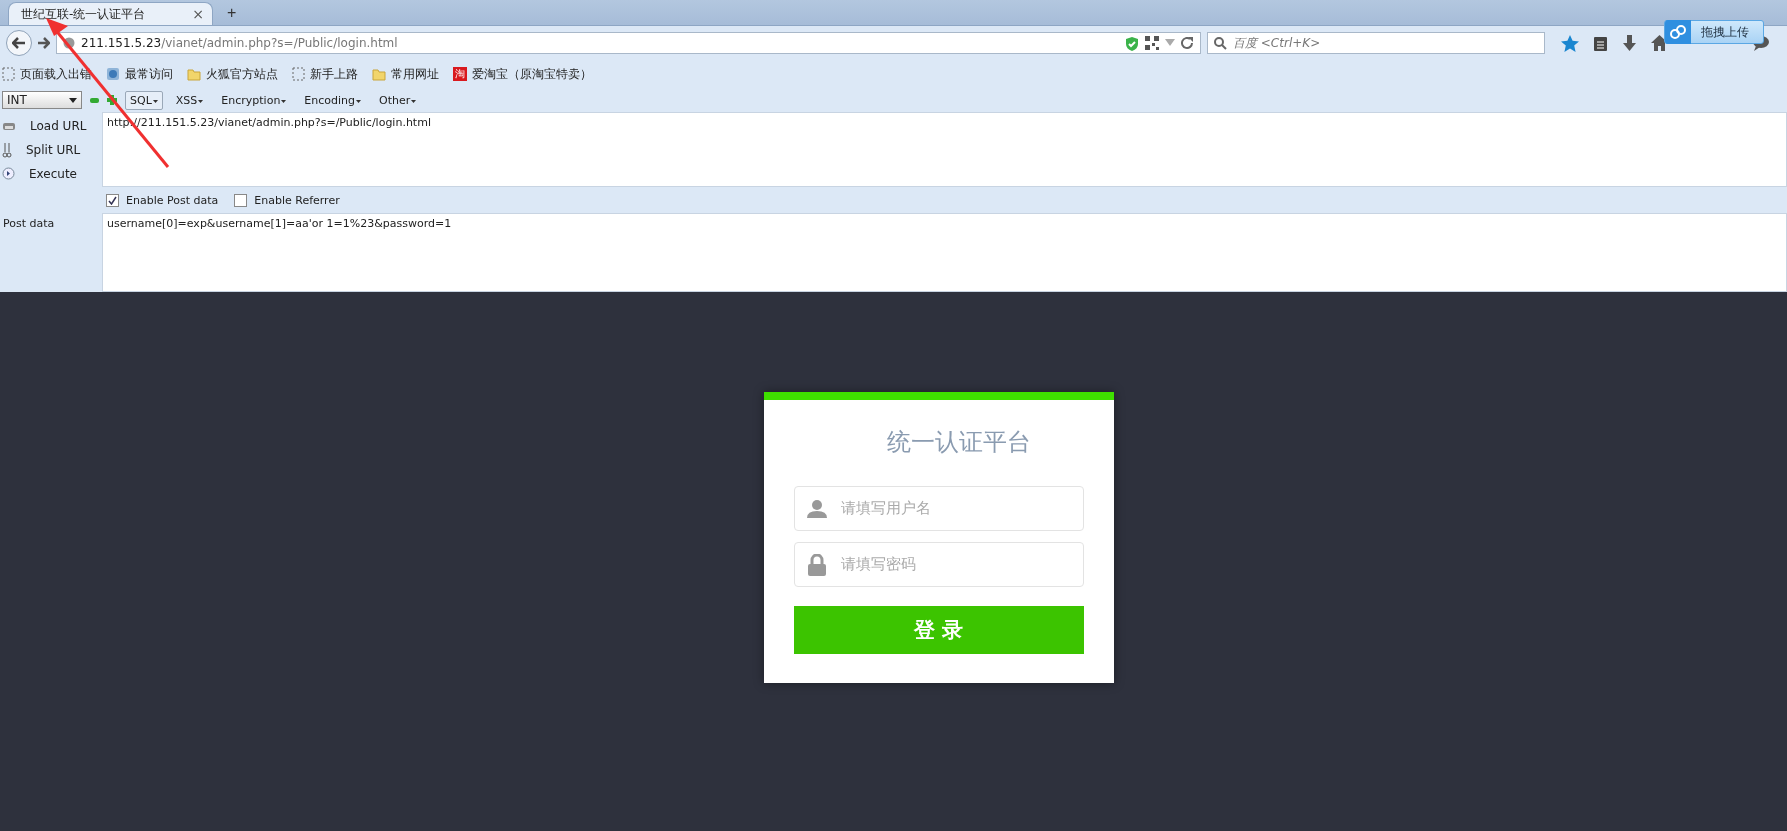 The height and width of the screenshot is (831, 1787). Describe the element at coordinates (333, 100) in the screenshot. I see `toolbar-menu: Encoding` at that location.